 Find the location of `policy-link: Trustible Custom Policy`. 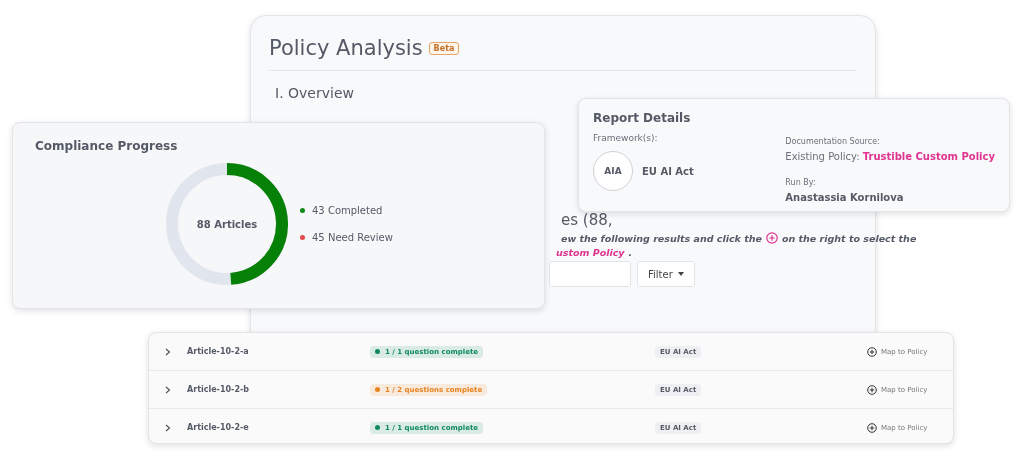

policy-link: Trustible Custom Policy is located at coordinates (928, 156).